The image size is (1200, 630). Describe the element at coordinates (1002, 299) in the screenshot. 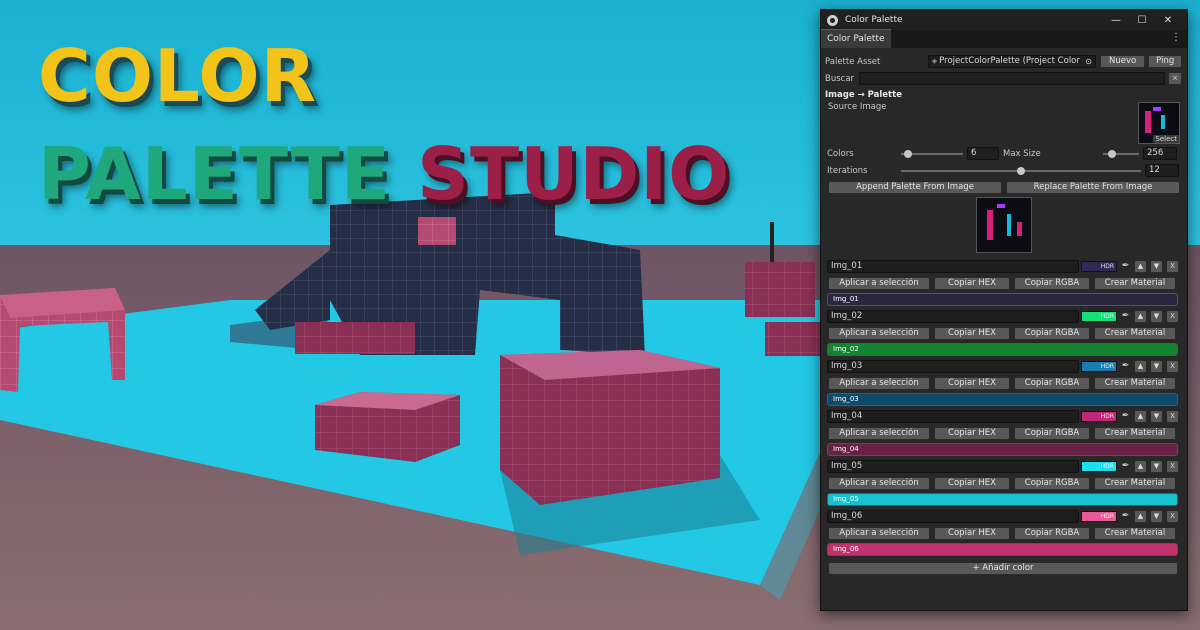

I see `color-preview-bar: Img_01` at that location.